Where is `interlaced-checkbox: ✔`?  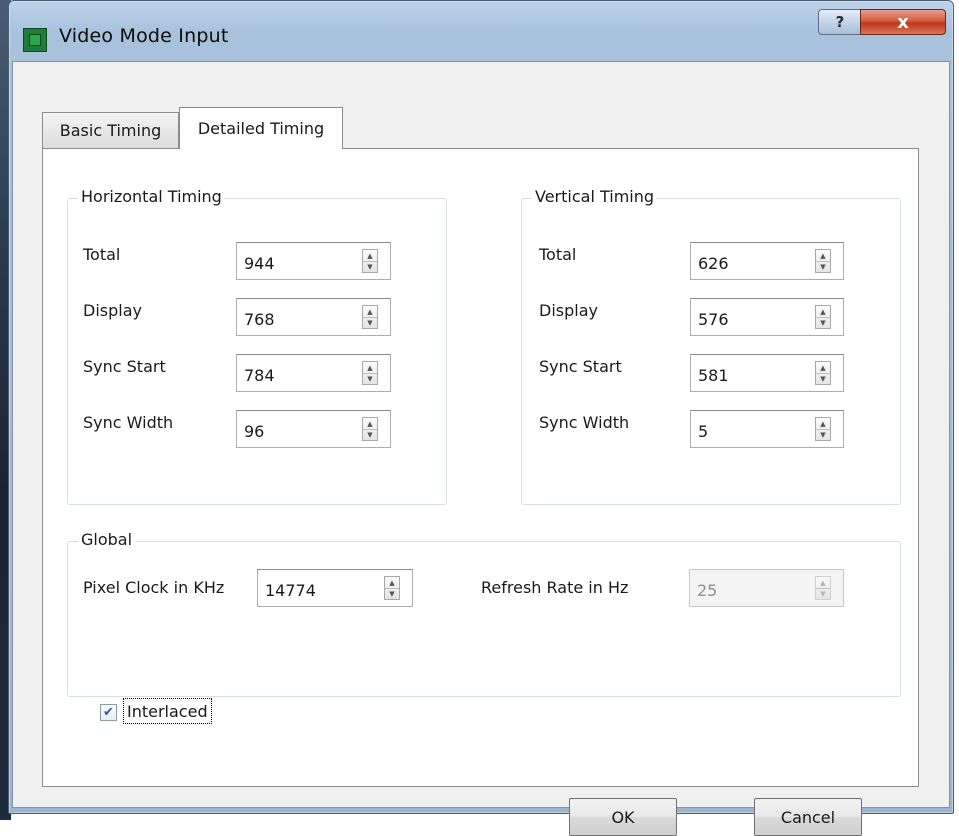 interlaced-checkbox: ✔ is located at coordinates (108, 712).